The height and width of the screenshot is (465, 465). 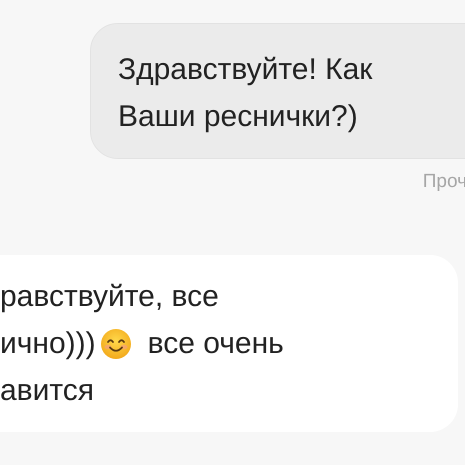 I want to click on message-text: ично))), so click(x=48, y=344).